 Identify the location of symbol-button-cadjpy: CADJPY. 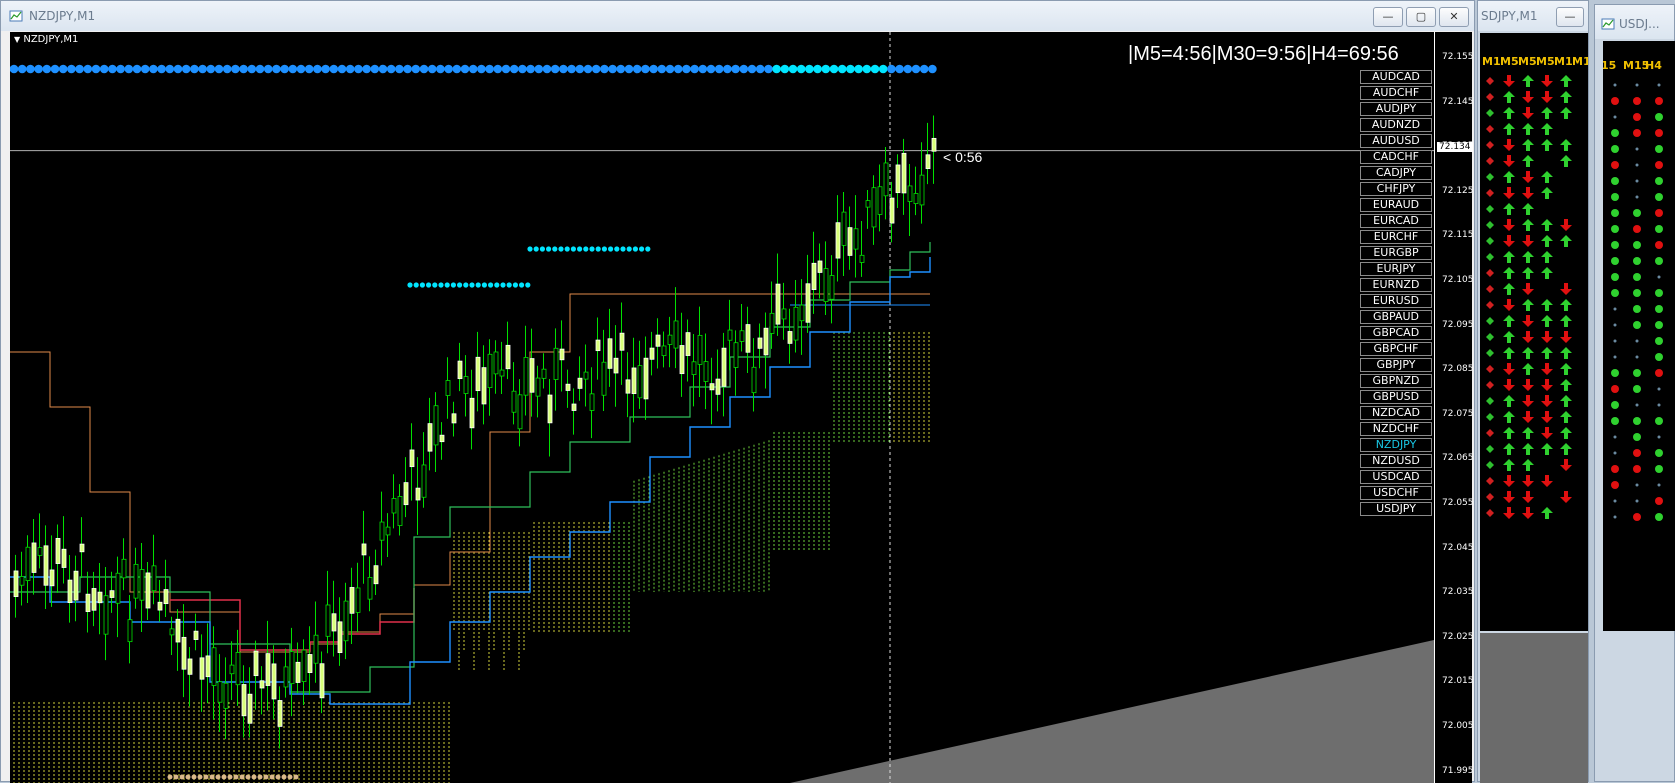
(1396, 173).